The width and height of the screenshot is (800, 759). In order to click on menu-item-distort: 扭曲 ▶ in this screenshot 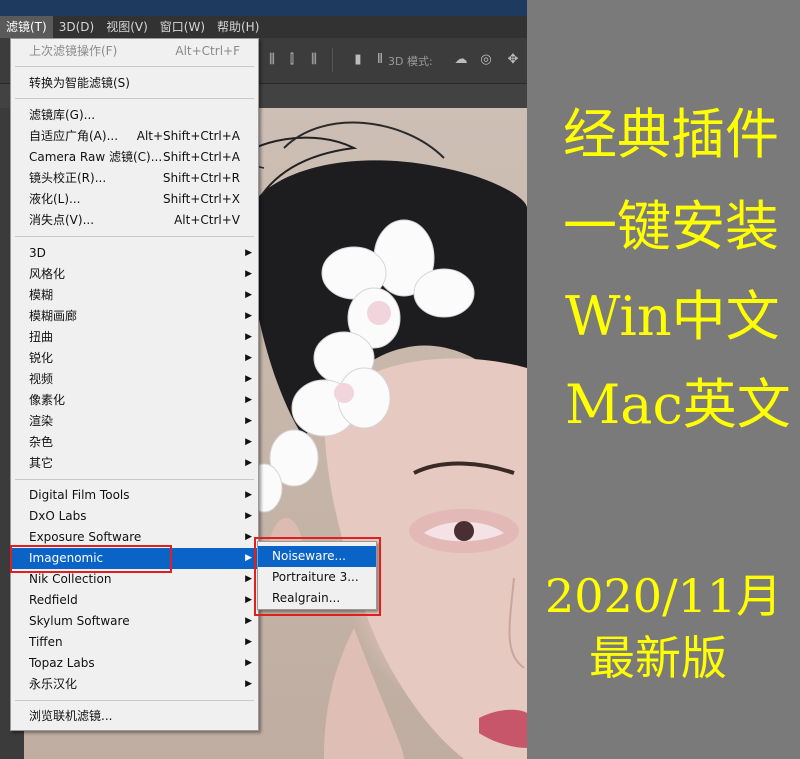, I will do `click(134, 337)`.